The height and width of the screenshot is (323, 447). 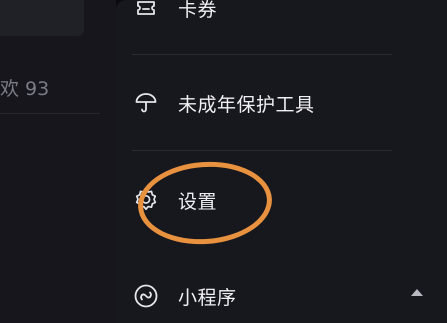 What do you see at coordinates (417, 292) in the screenshot?
I see `chevron-up-icon` at bounding box center [417, 292].